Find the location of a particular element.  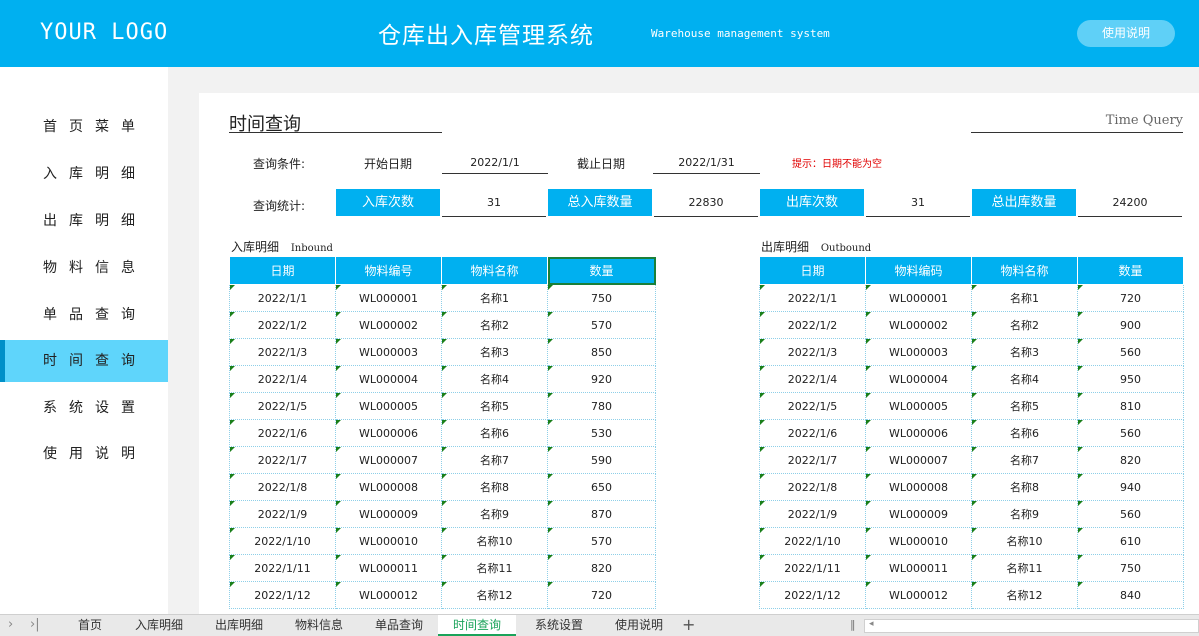

help-button: 使用说明 is located at coordinates (1126, 33).